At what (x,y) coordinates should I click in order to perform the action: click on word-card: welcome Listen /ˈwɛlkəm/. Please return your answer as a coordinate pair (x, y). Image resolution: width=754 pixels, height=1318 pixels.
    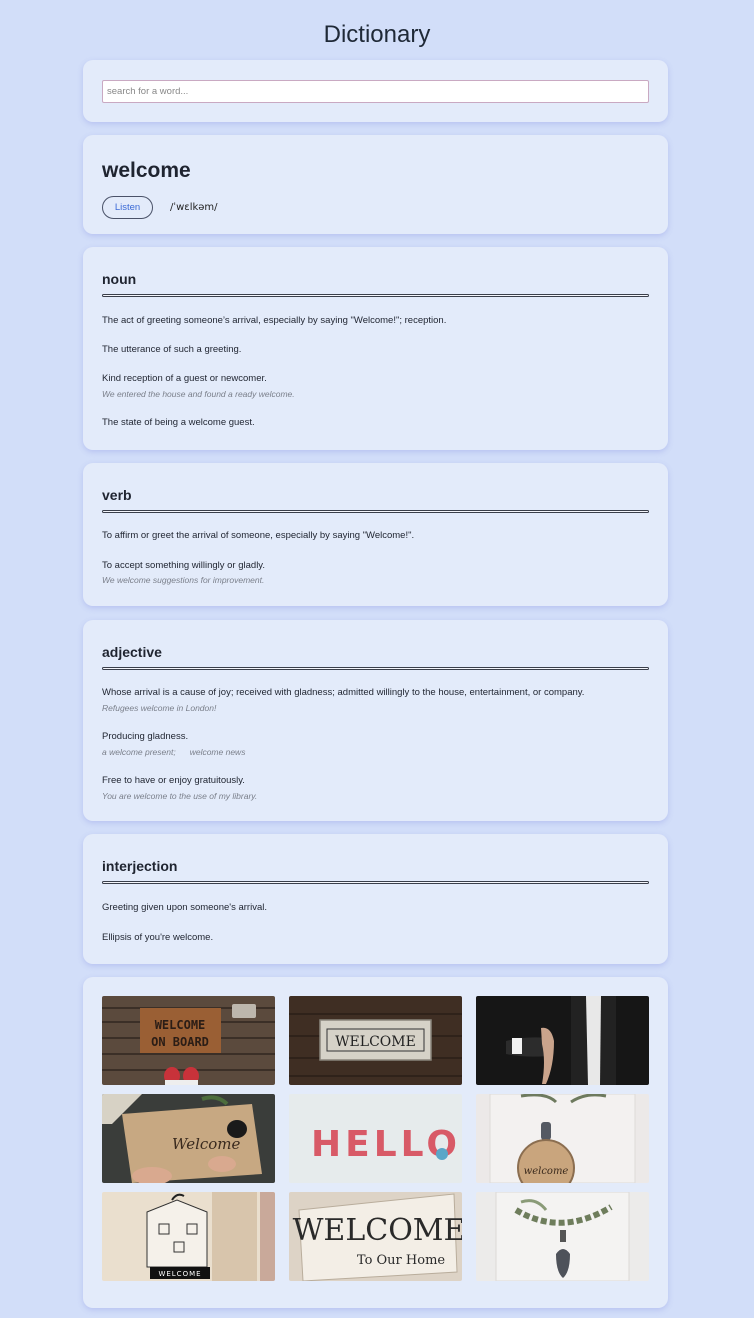
    Looking at the image, I should click on (375, 184).